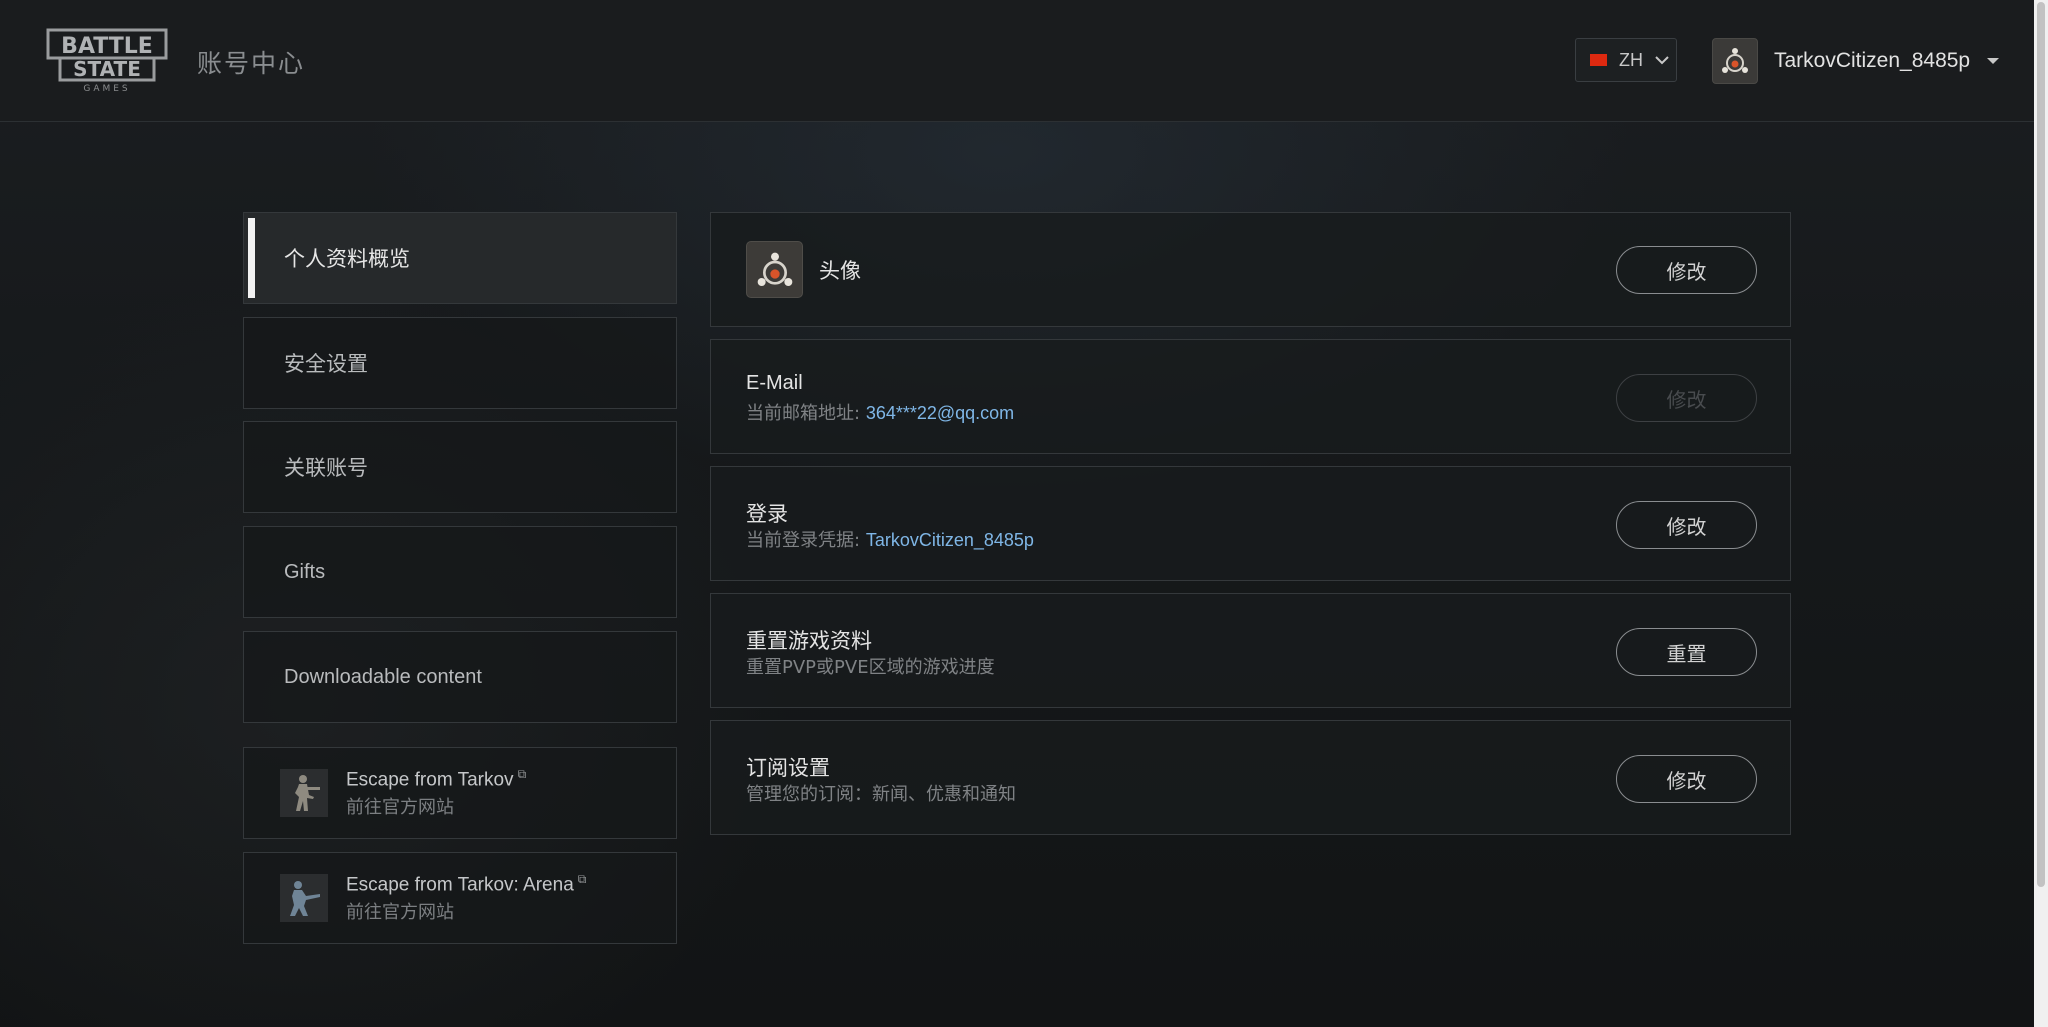 The width and height of the screenshot is (2048, 1027). Describe the element at coordinates (881, 794) in the screenshot. I see `card-subtitle: 管理您的订阅：新闻、优惠和通知` at that location.